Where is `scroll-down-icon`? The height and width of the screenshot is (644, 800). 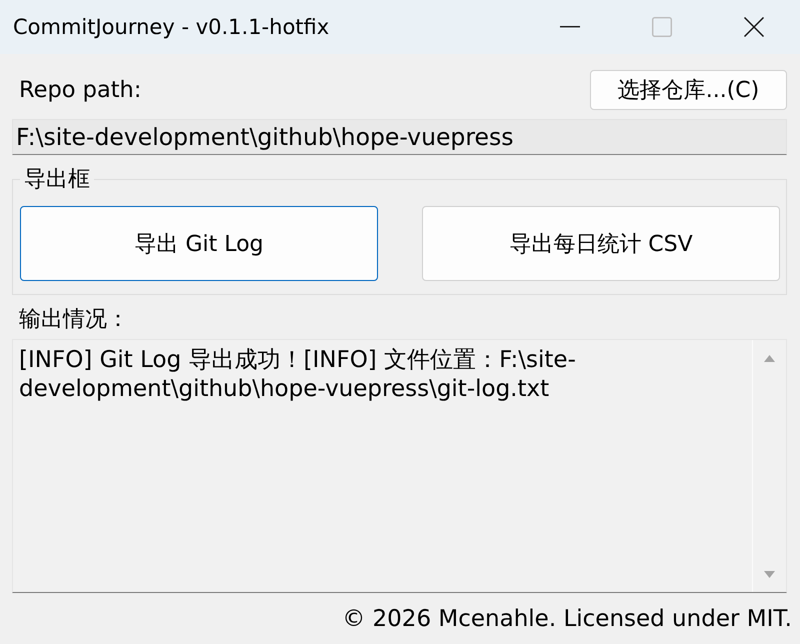
scroll-down-icon is located at coordinates (769, 574).